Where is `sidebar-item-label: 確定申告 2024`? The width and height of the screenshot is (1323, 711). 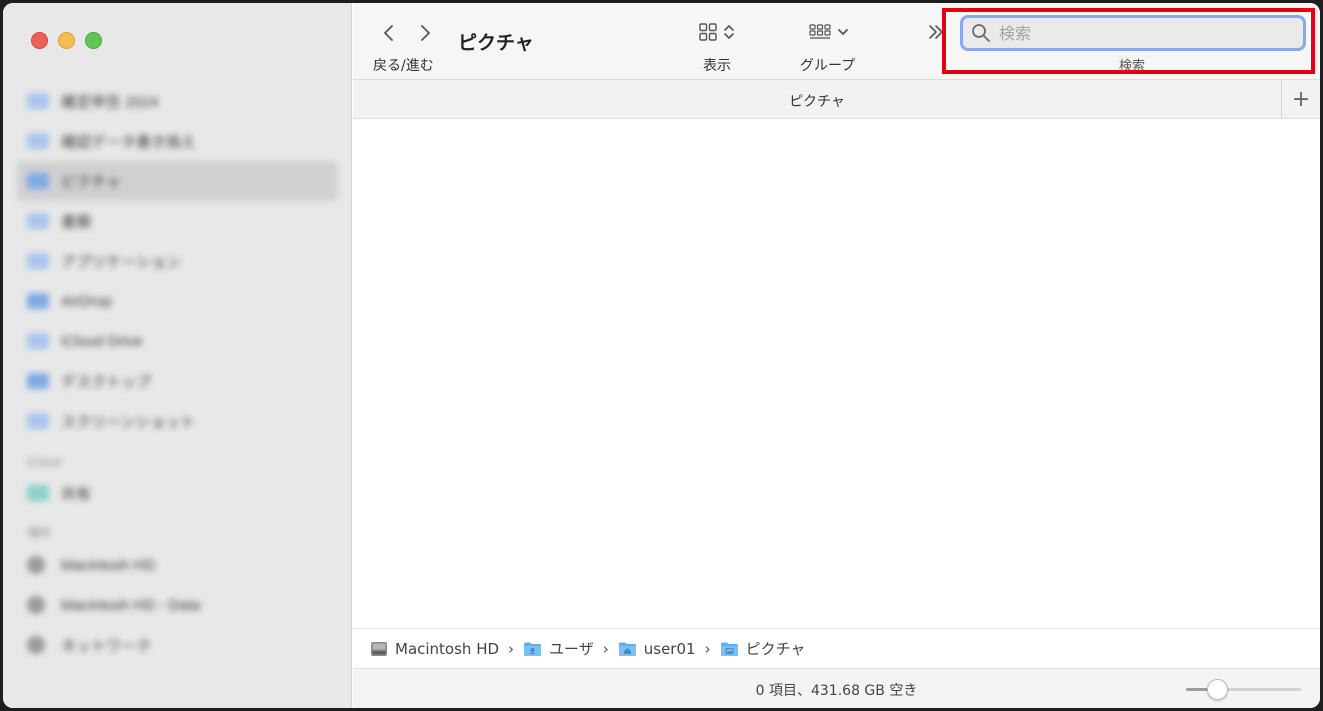 sidebar-item-label: 確定申告 2024 is located at coordinates (110, 102).